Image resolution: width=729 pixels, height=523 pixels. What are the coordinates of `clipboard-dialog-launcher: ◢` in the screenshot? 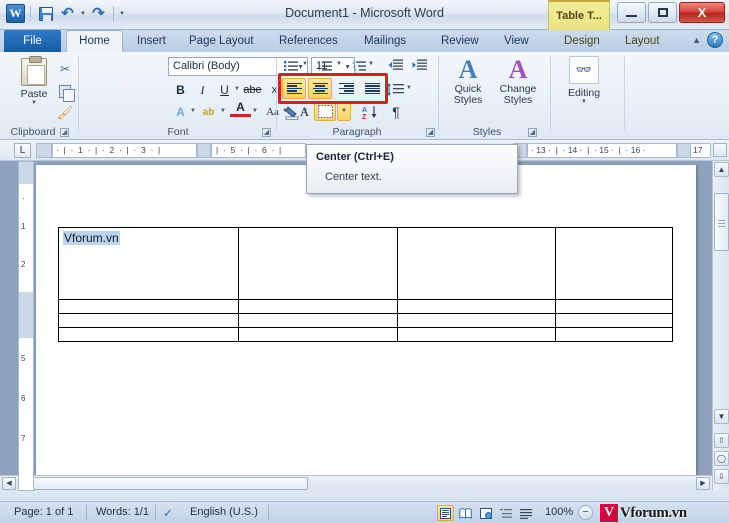 It's located at (64, 132).